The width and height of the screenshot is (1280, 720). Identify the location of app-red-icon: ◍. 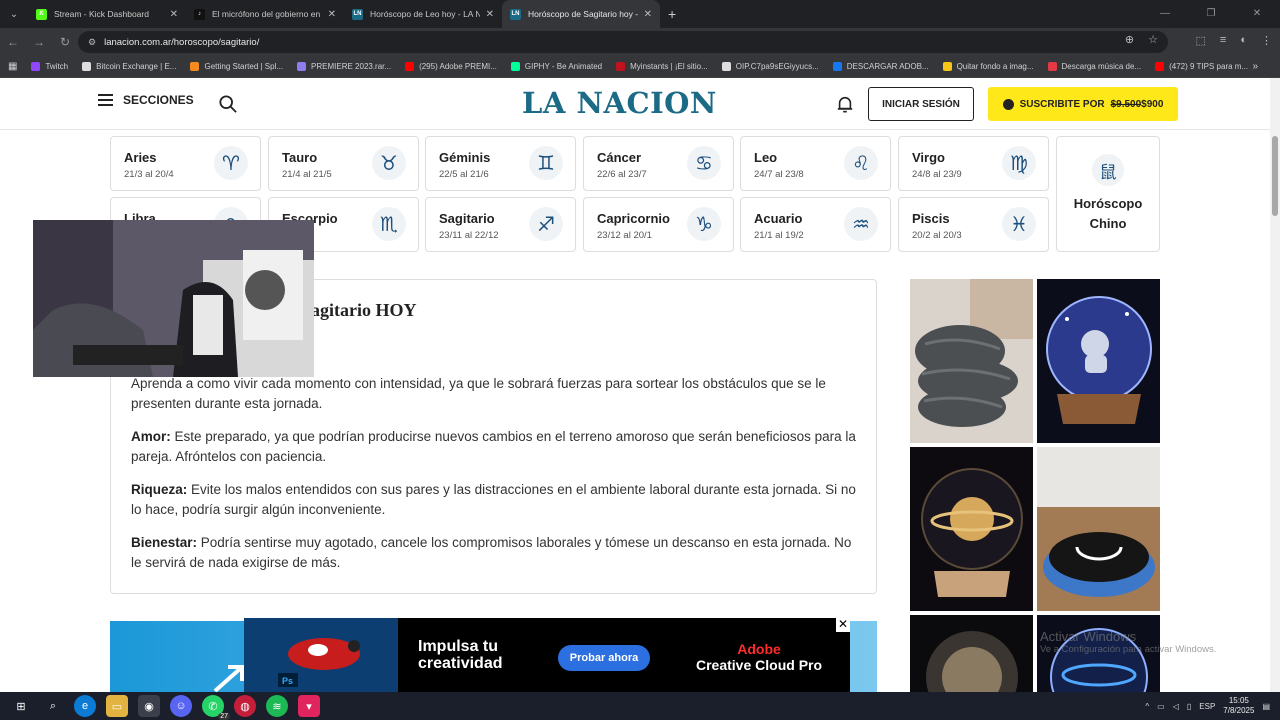
(245, 706).